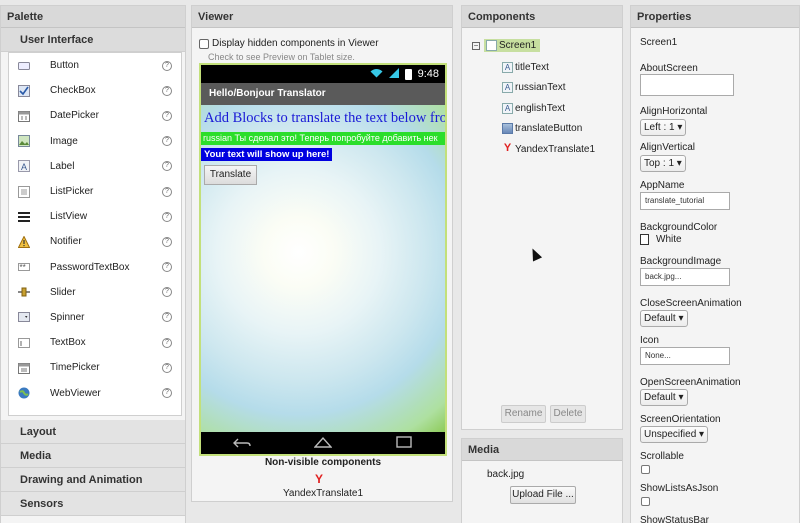 The height and width of the screenshot is (523, 800). Describe the element at coordinates (281, 57) in the screenshot. I see `tablet-preview-hint: Check to see Preview on Tablet size.` at that location.